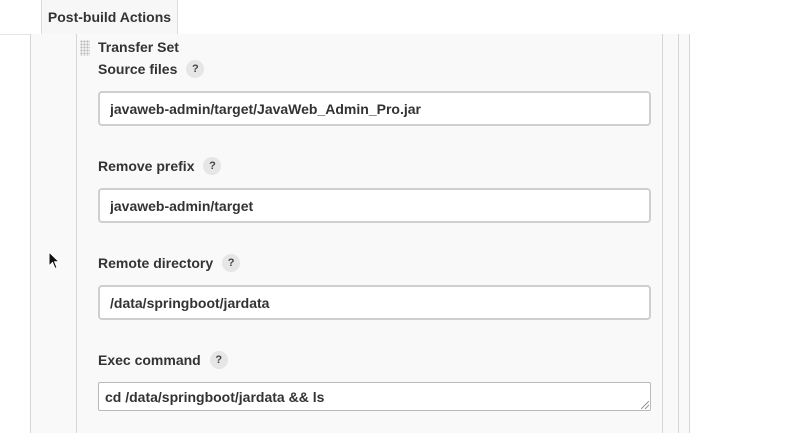 This screenshot has width=791, height=433. What do you see at coordinates (146, 166) in the screenshot?
I see `remove-prefix-label-text: Remove prefix` at bounding box center [146, 166].